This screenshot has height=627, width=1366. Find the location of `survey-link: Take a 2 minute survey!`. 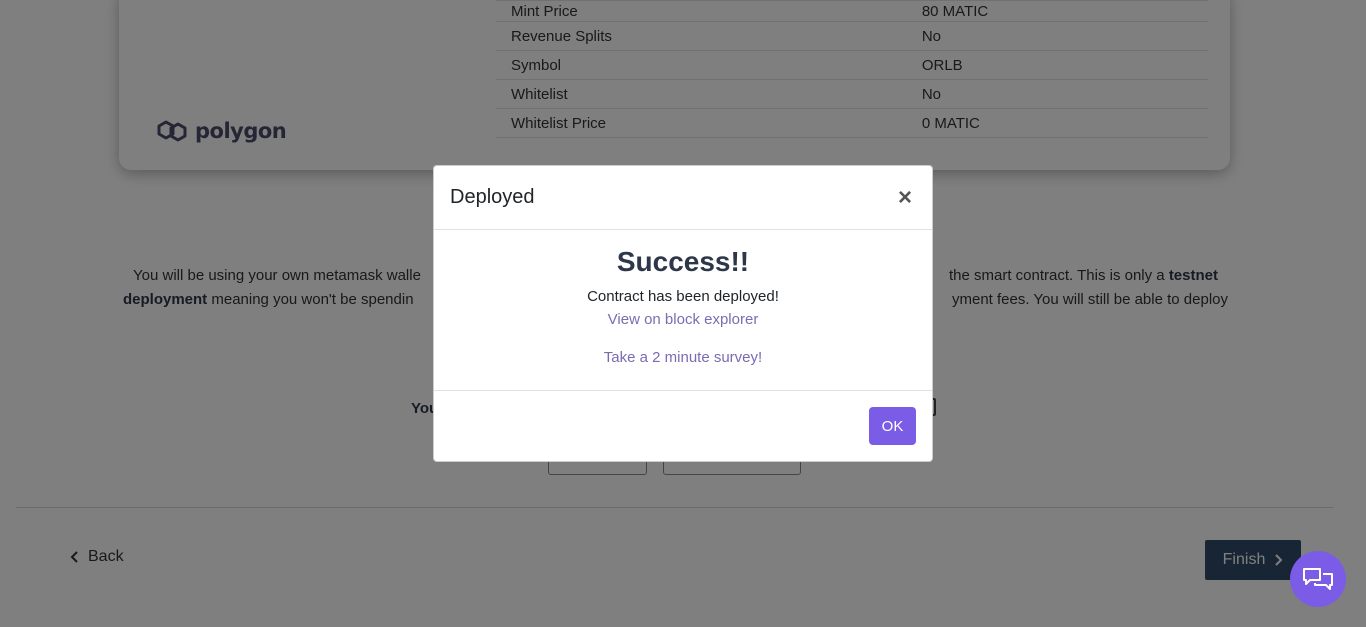

survey-link: Take a 2 minute survey! is located at coordinates (683, 357).